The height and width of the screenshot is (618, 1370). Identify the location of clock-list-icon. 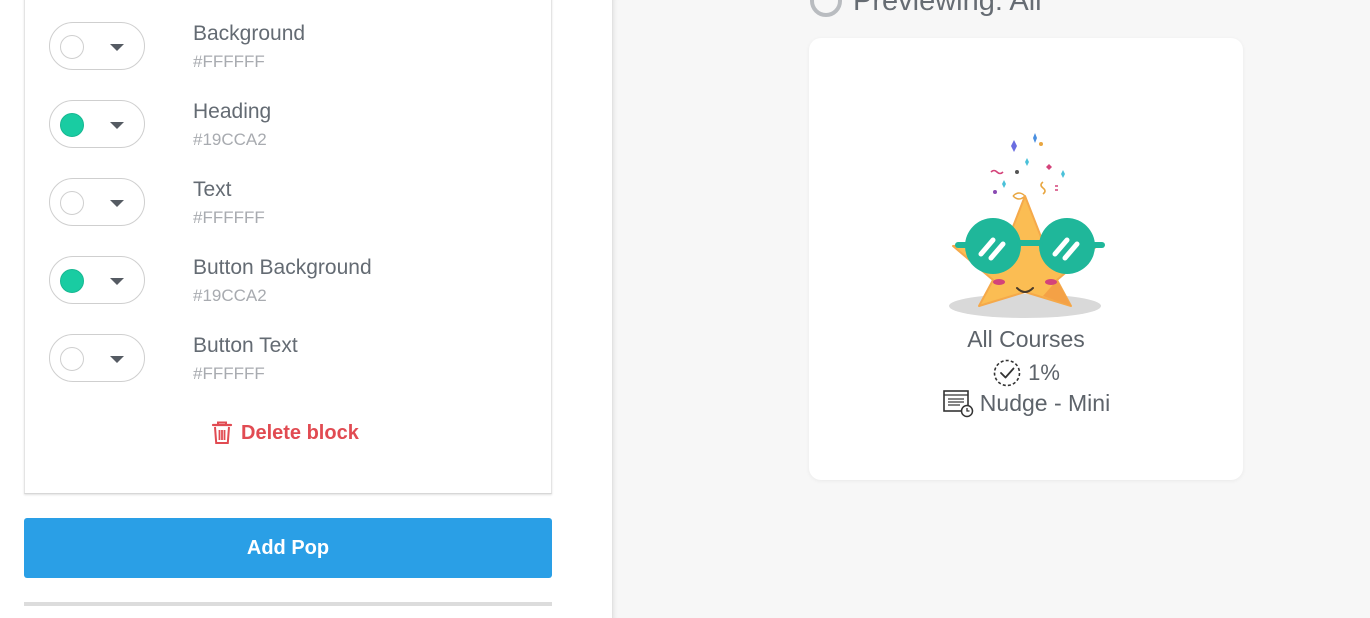
(958, 404).